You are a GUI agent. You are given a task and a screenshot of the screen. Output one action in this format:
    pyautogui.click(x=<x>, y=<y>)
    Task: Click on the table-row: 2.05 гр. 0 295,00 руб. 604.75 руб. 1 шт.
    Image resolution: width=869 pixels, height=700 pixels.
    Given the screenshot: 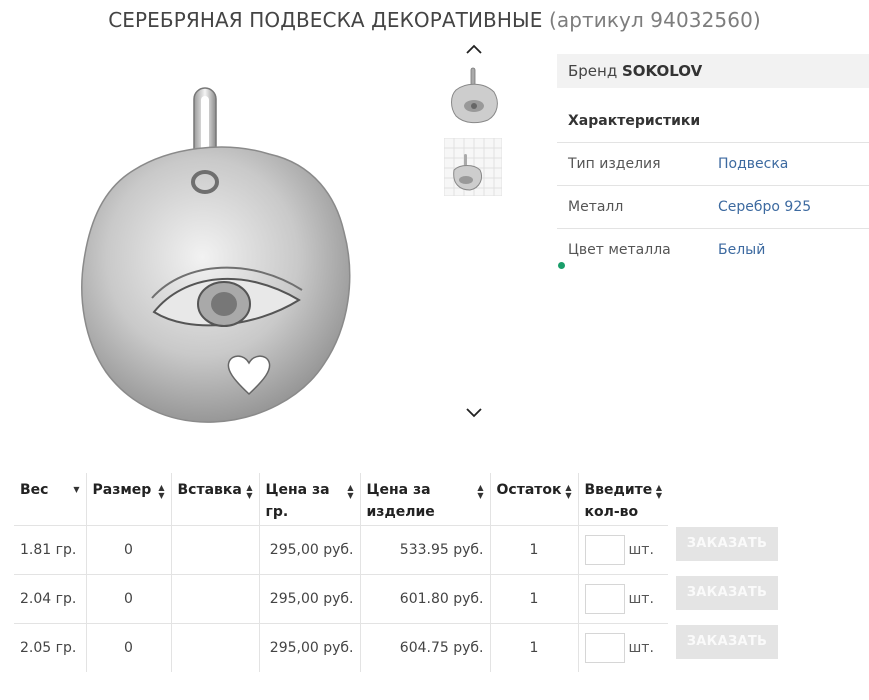 What is the action you would take?
    pyautogui.click(x=341, y=647)
    